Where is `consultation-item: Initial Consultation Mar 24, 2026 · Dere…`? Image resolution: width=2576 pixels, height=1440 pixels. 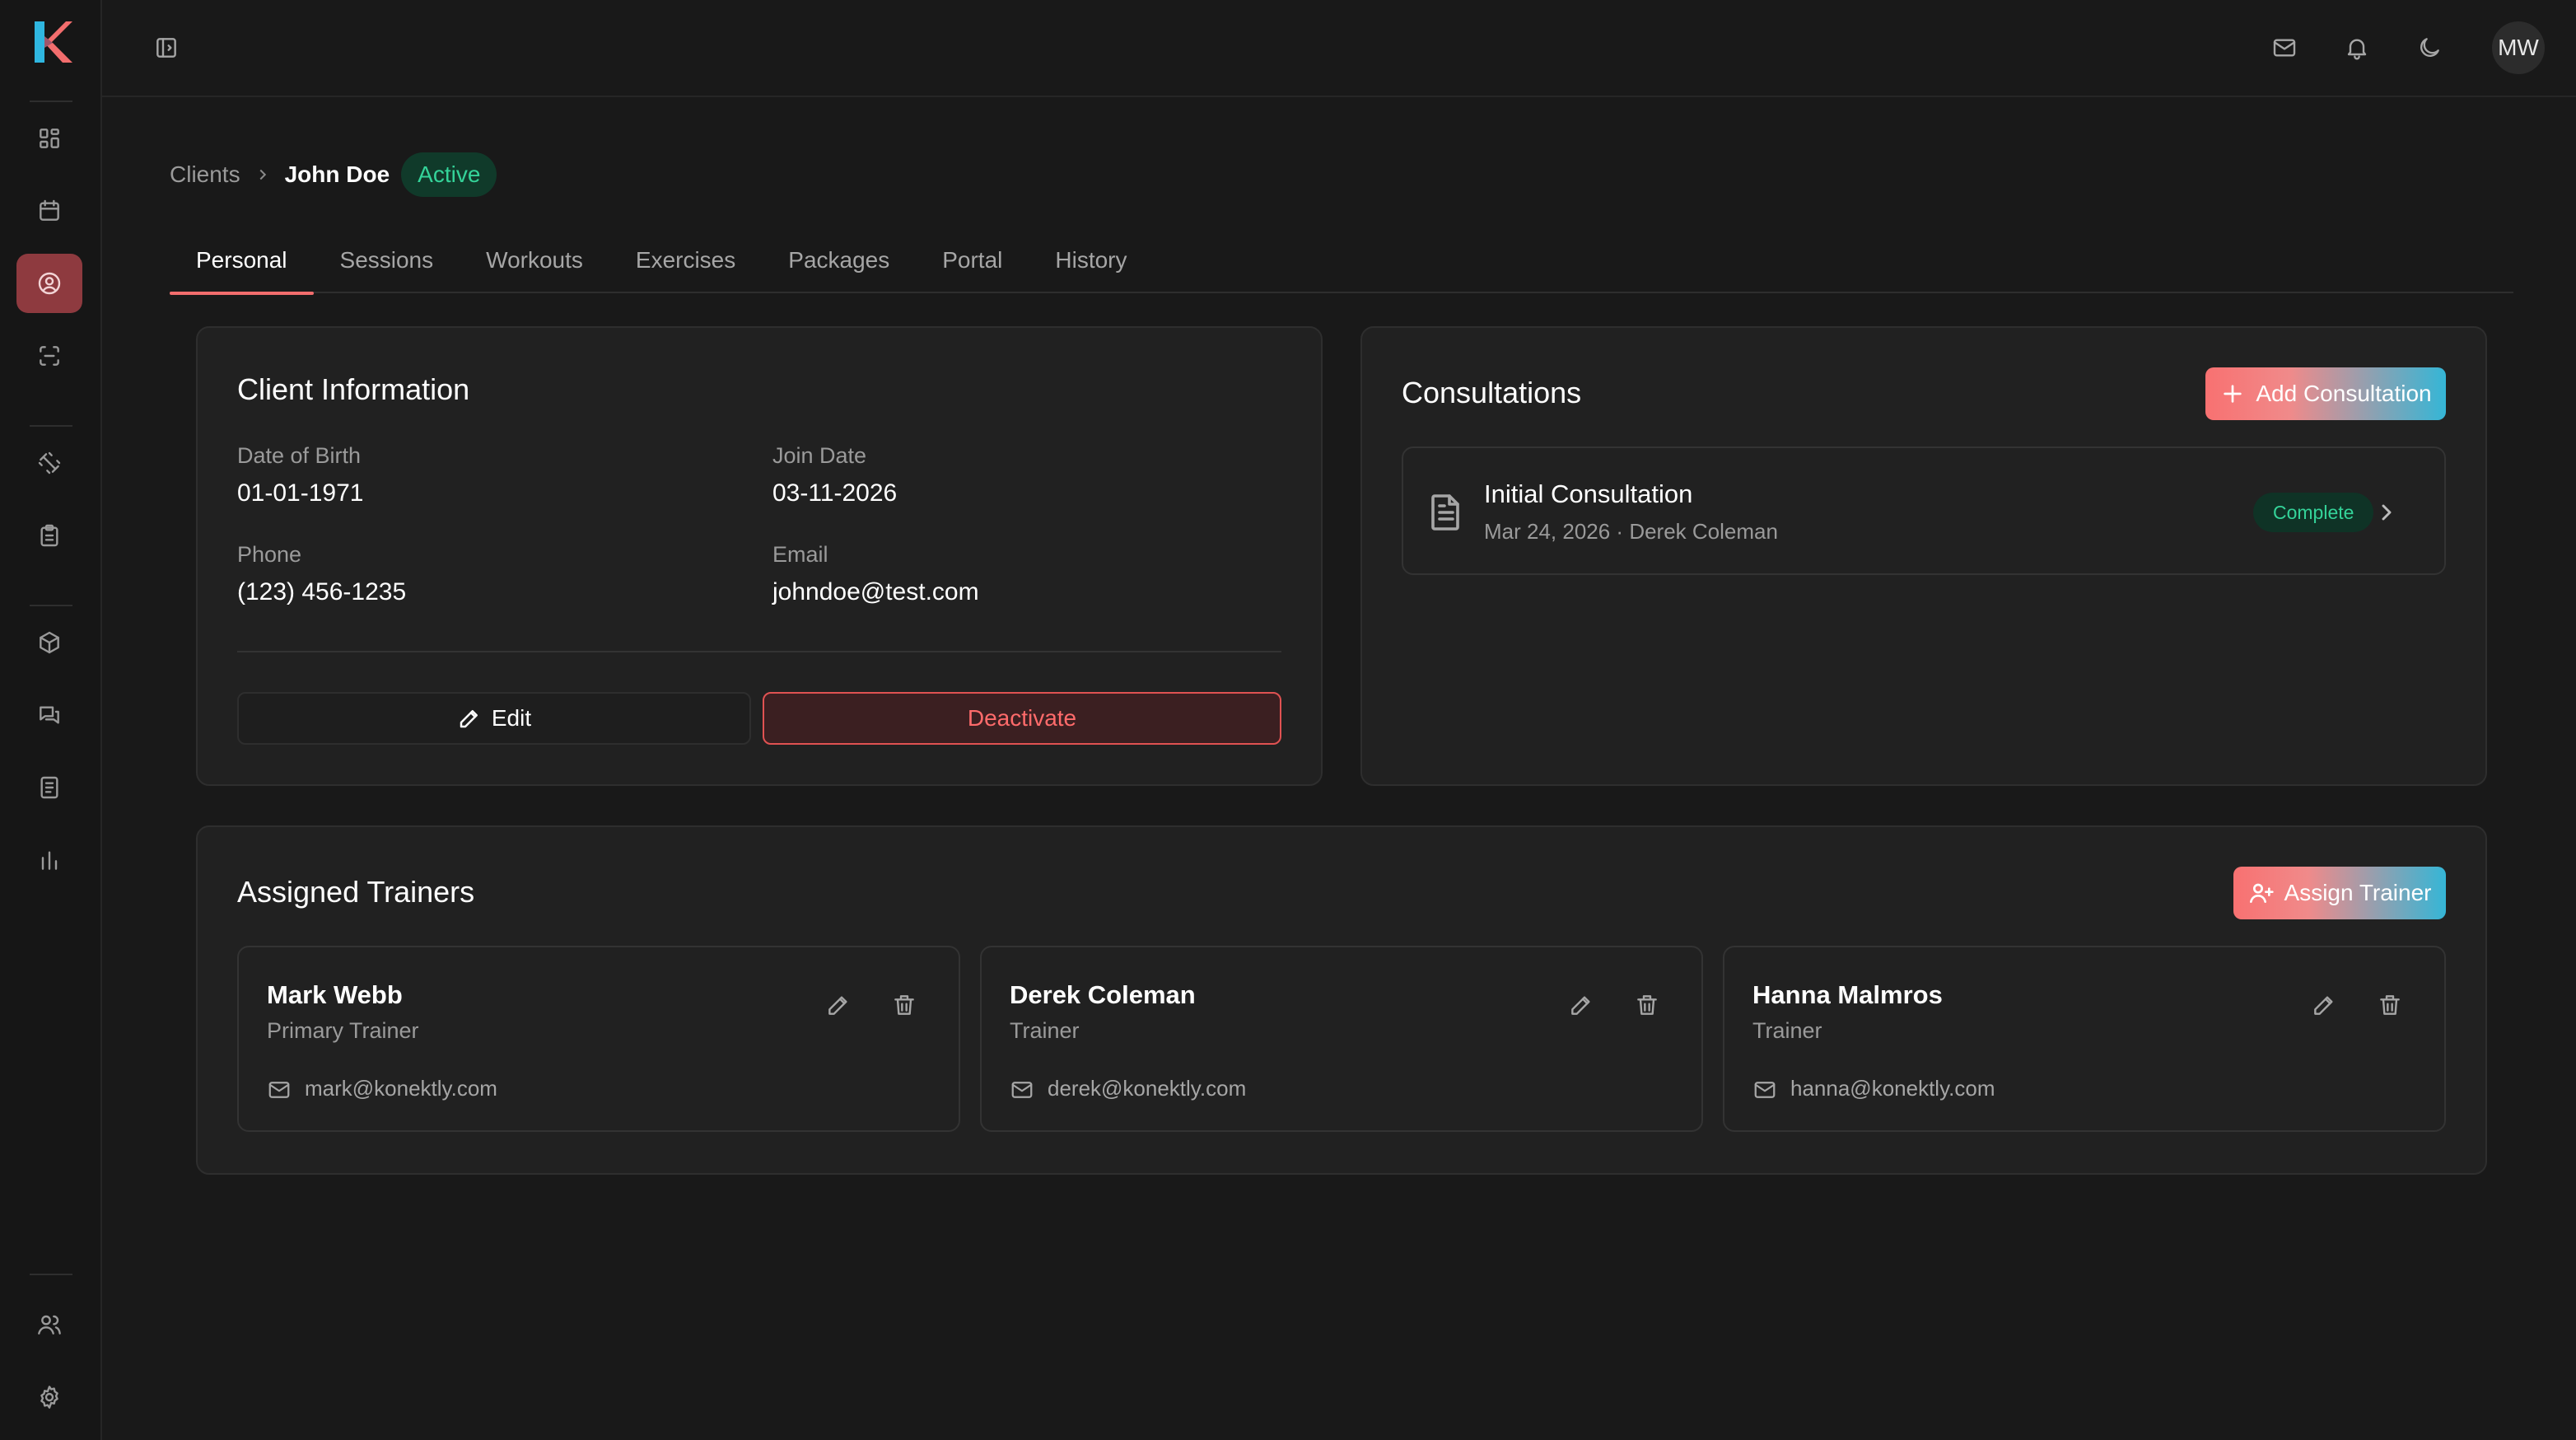
consultation-item: Initial Consultation Mar 24, 2026 · Dere… is located at coordinates (1924, 510).